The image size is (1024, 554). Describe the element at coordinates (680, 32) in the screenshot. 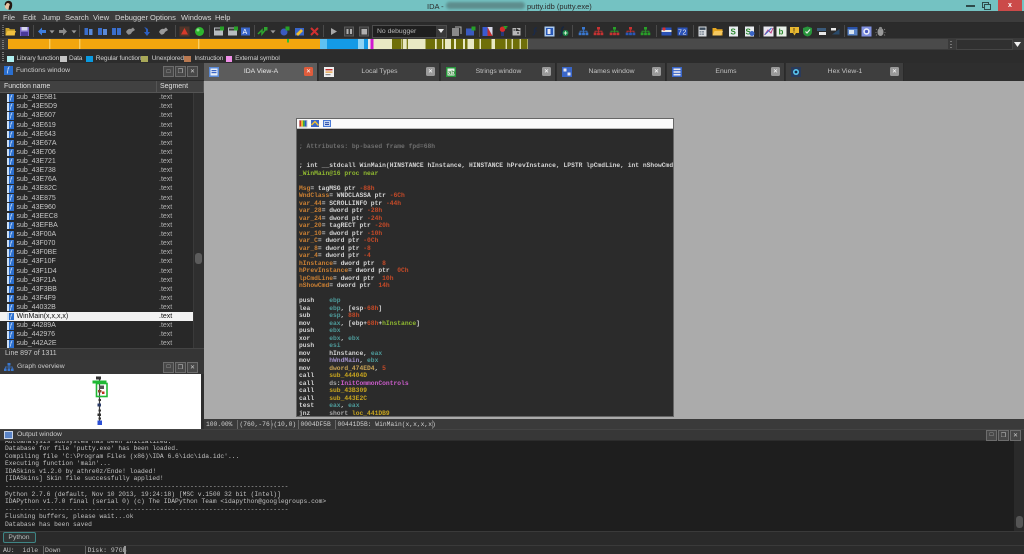

I see `svg-text: 7` at that location.